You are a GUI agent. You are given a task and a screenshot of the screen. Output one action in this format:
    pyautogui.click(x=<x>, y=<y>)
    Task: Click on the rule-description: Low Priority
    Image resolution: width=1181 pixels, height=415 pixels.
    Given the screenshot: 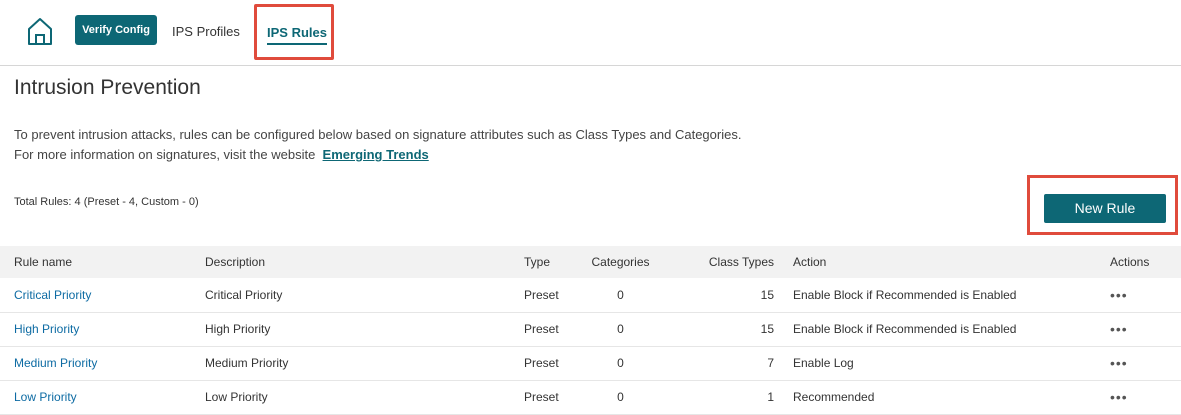 What is the action you would take?
    pyautogui.click(x=236, y=397)
    